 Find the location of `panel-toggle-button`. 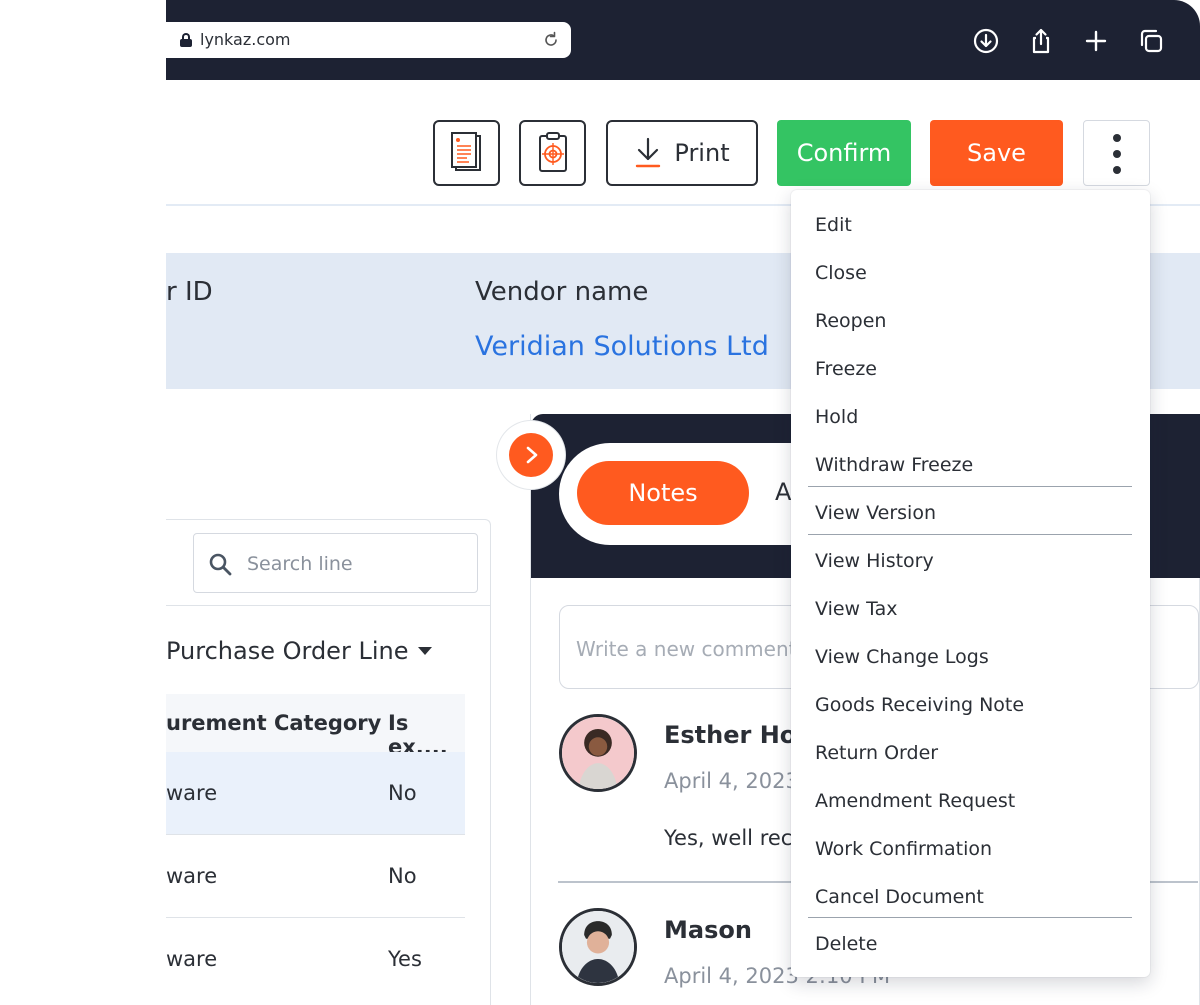

panel-toggle-button is located at coordinates (531, 455).